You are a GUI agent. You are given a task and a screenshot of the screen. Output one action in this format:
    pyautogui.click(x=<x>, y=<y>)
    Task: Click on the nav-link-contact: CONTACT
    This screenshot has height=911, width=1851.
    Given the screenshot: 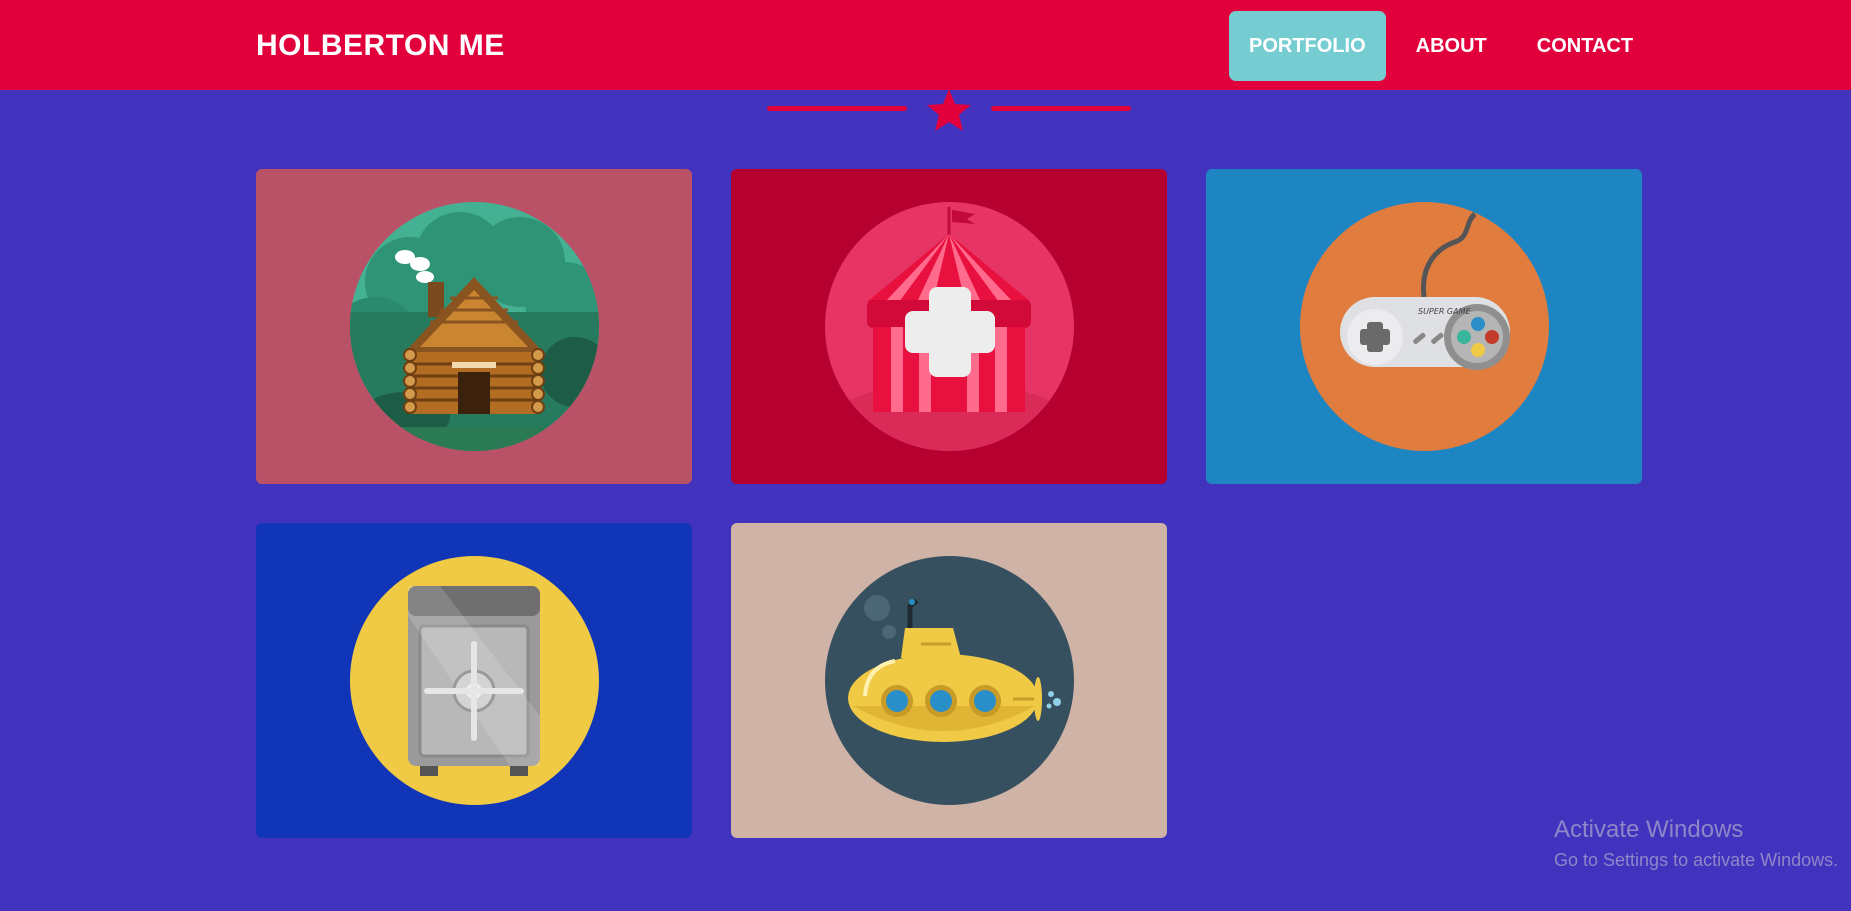 What is the action you would take?
    pyautogui.click(x=1585, y=46)
    